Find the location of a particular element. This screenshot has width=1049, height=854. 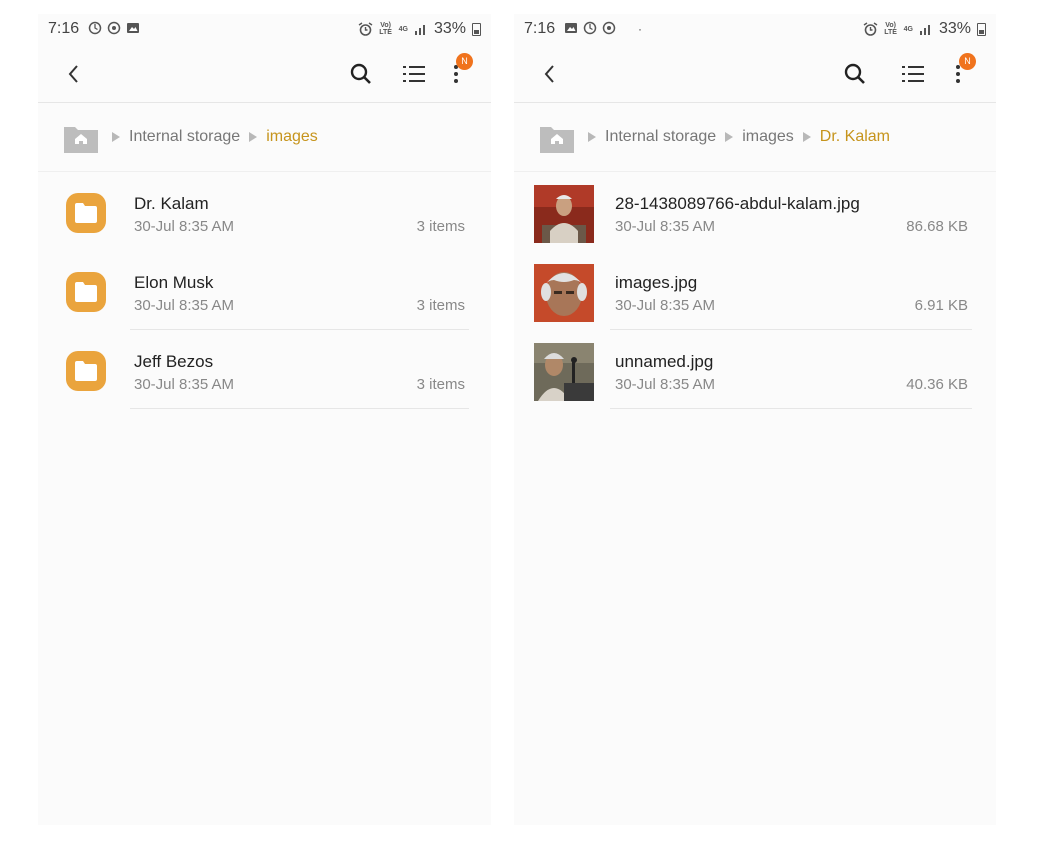

folder-name: Jeff Bezos is located at coordinates (174, 361).